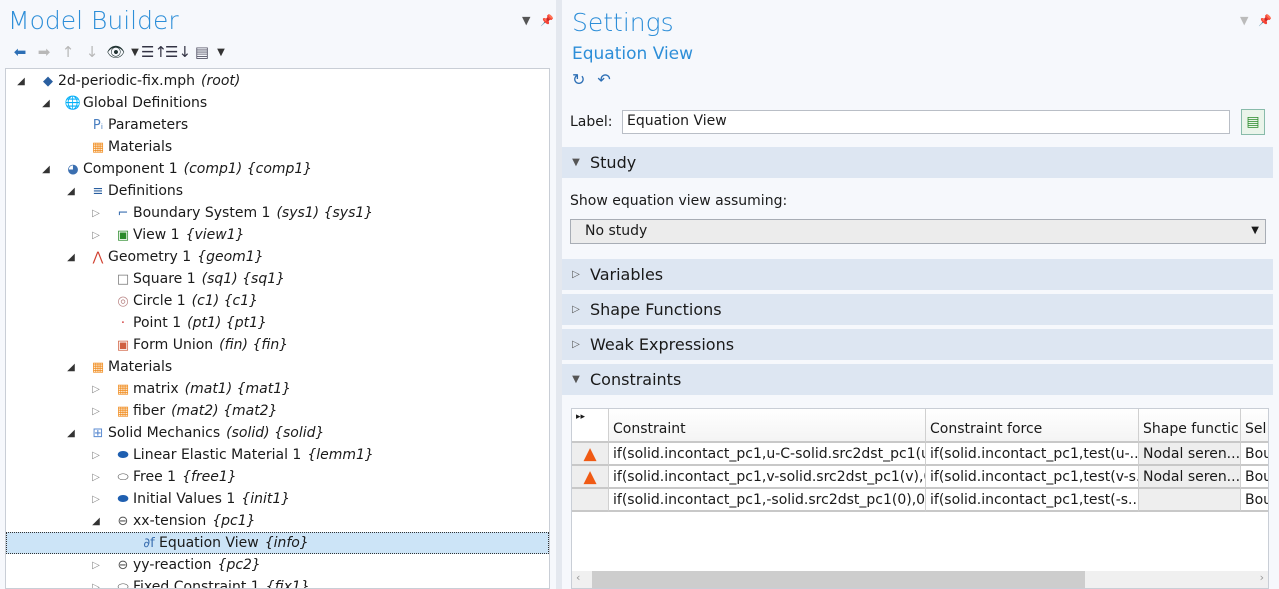 The width and height of the screenshot is (1279, 589). Describe the element at coordinates (230, 257) in the screenshot. I see `item-tag: {geom1}` at that location.